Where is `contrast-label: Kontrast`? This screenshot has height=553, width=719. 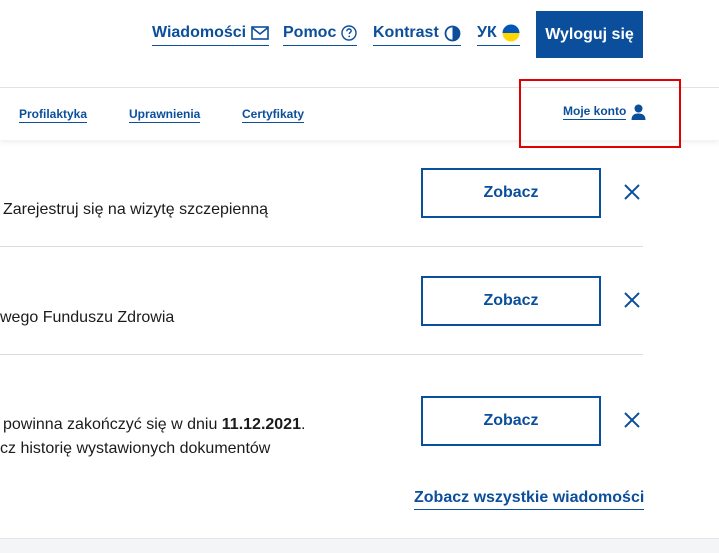 contrast-label: Kontrast is located at coordinates (406, 32).